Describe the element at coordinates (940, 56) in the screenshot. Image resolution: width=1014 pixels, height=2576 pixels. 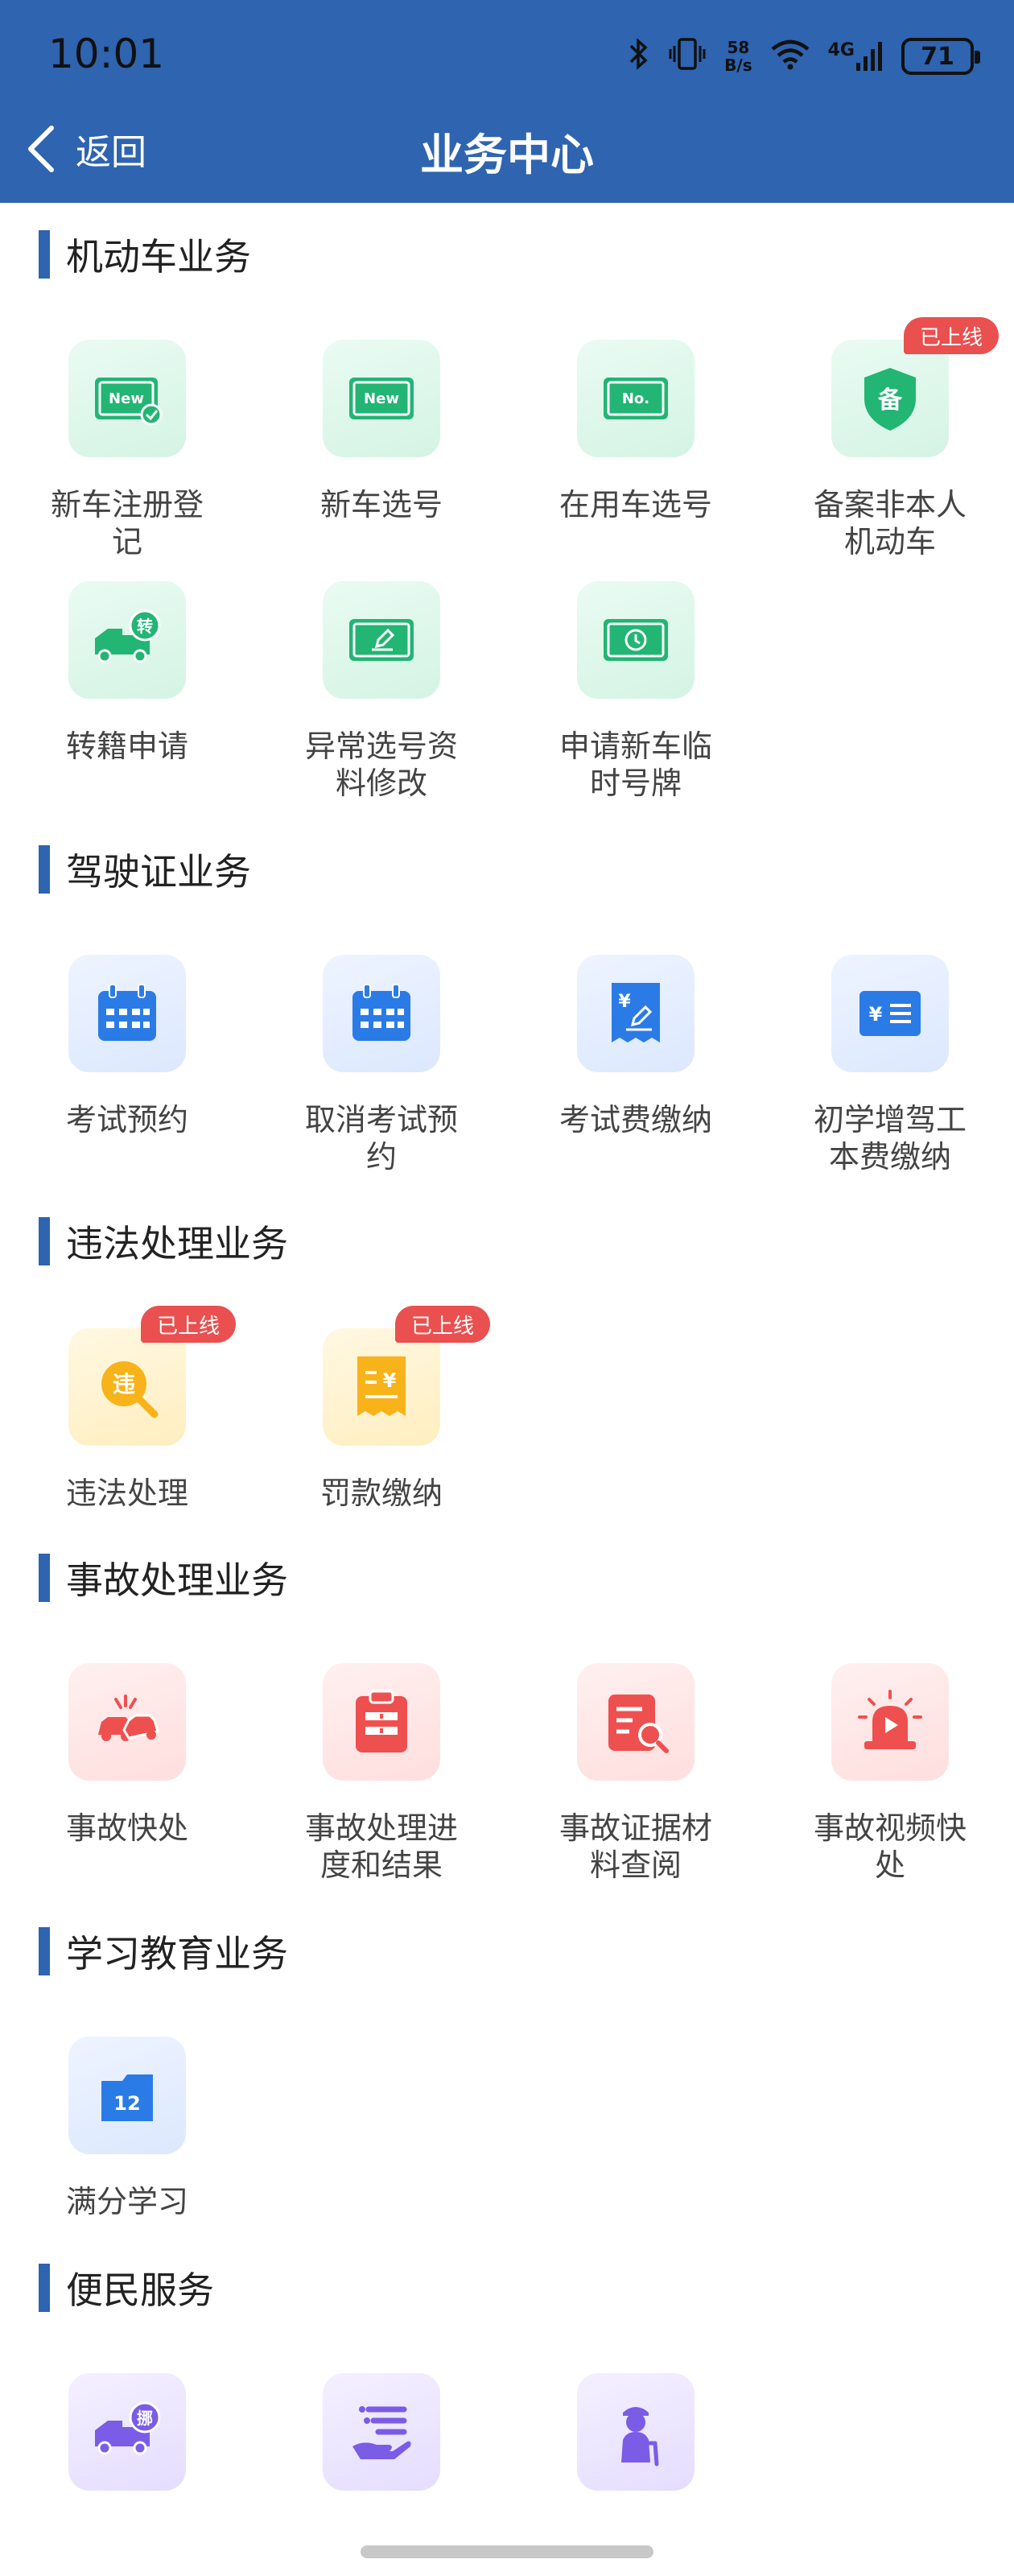
I see `battery-indicator: 71` at that location.